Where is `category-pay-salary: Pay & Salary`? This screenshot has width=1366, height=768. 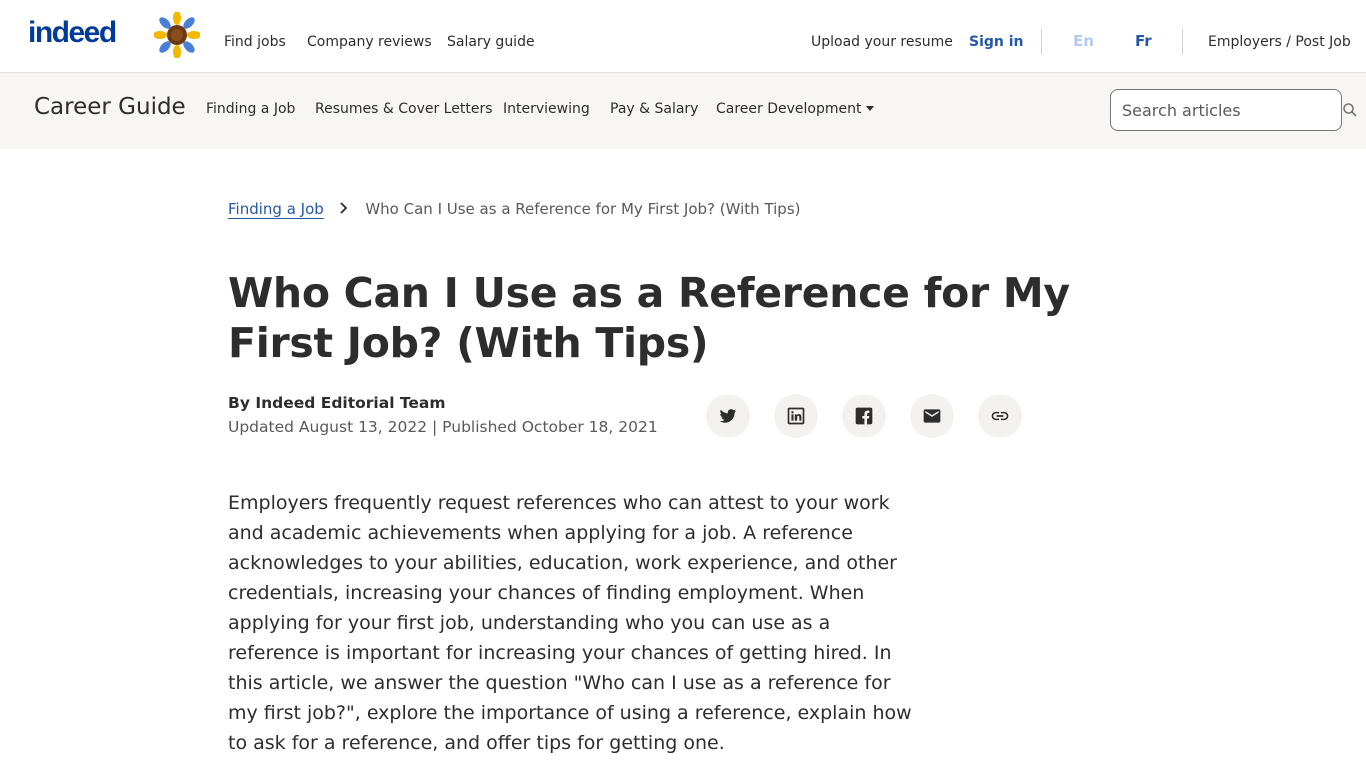
category-pay-salary: Pay & Salary is located at coordinates (654, 109).